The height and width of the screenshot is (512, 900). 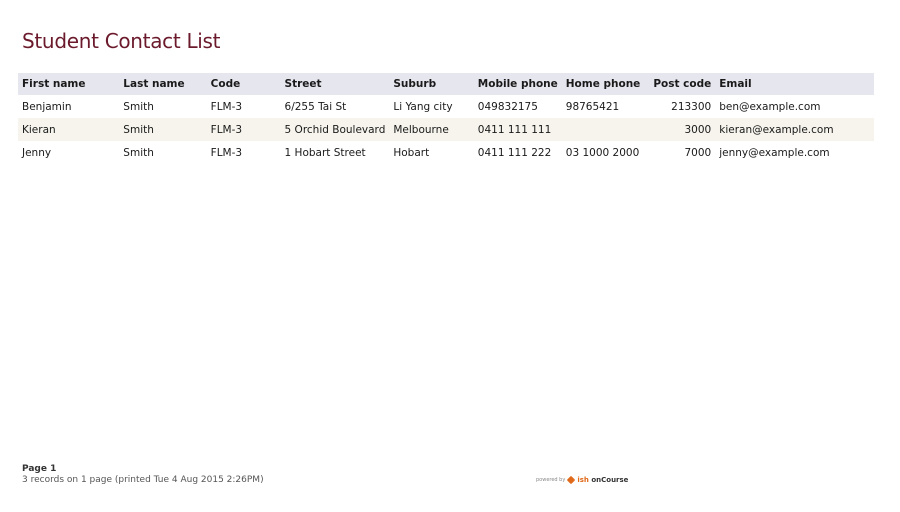 I want to click on cell-mobile-phone: 049832175, so click(x=507, y=106).